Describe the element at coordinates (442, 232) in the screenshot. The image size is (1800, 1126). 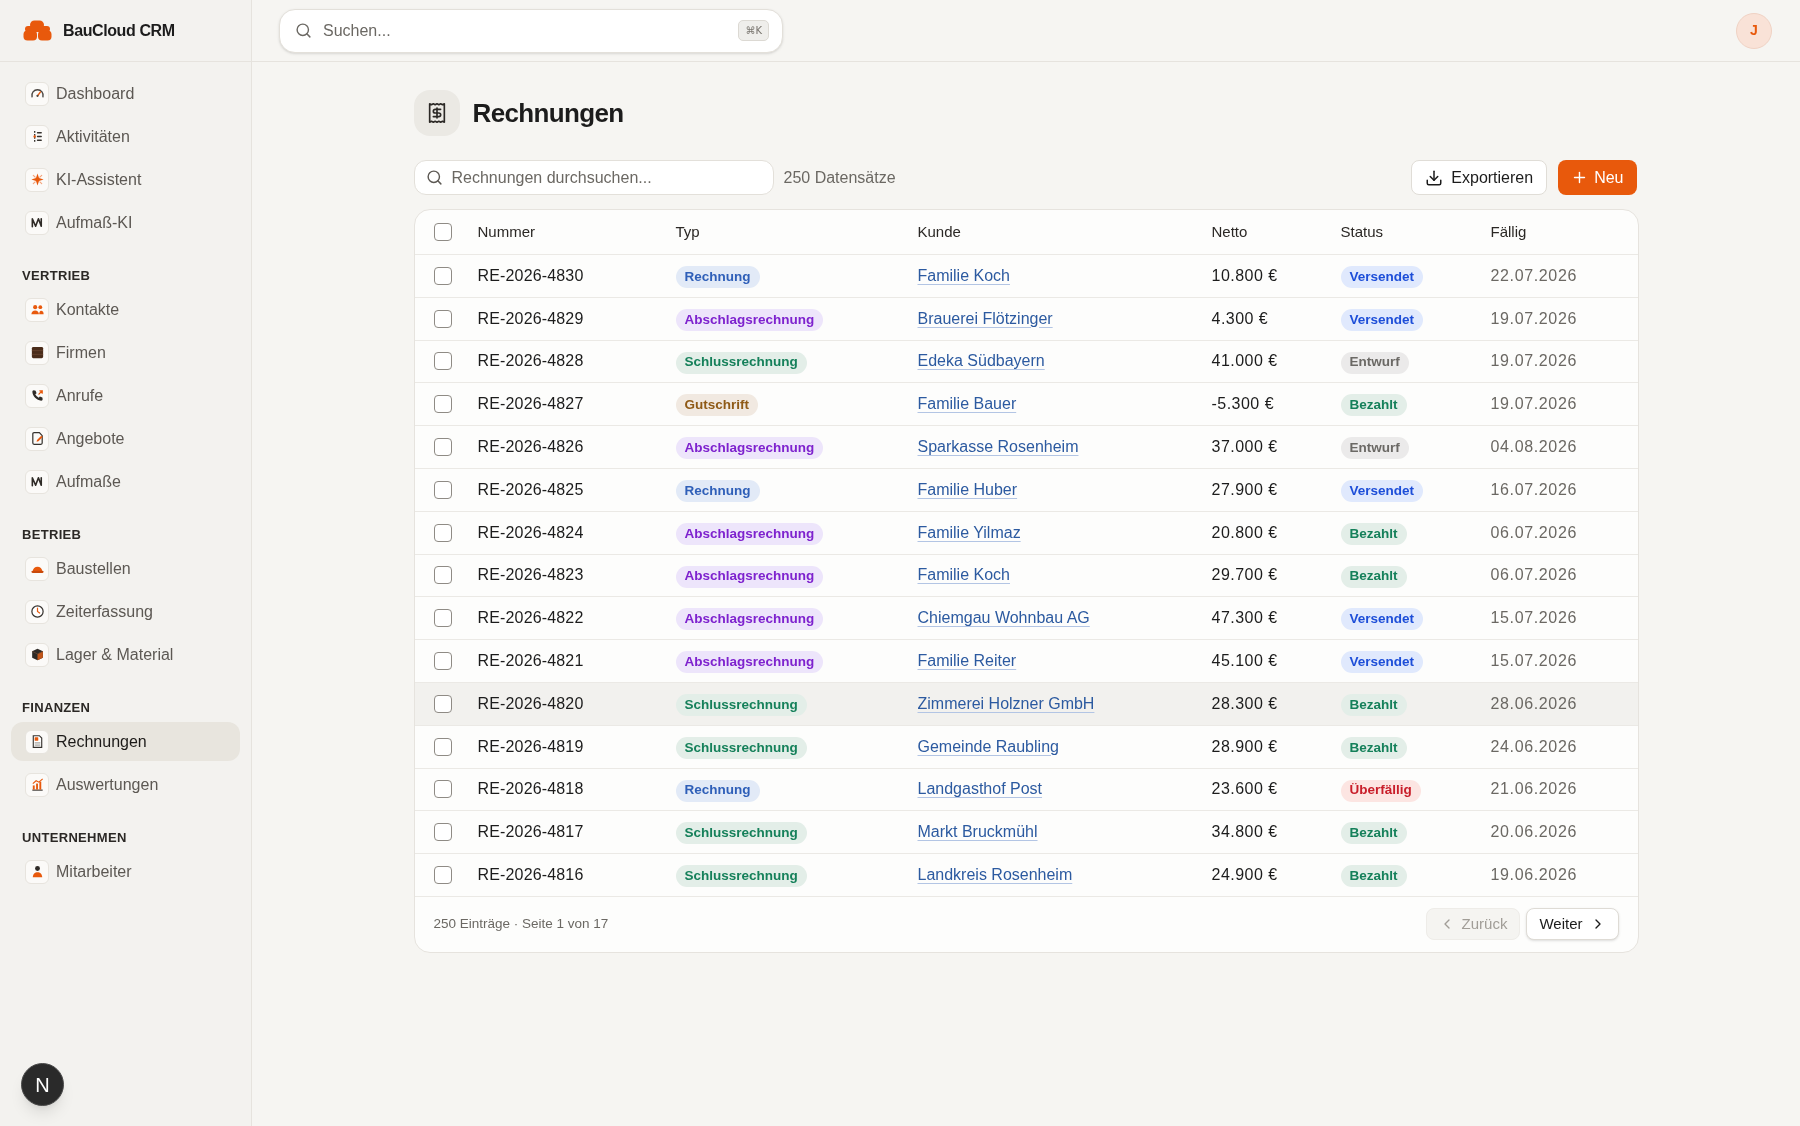
I see `select-all-checkbox` at that location.